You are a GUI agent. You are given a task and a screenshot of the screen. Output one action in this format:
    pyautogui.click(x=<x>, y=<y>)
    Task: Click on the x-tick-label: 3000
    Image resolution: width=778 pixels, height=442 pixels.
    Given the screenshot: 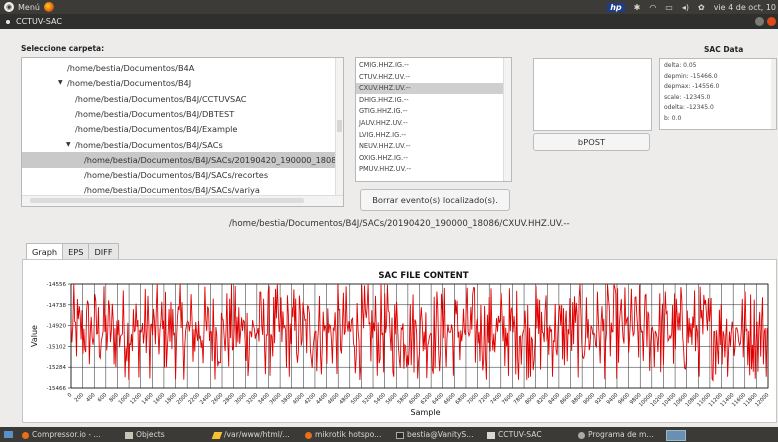 What is the action you would take?
    pyautogui.click(x=241, y=399)
    